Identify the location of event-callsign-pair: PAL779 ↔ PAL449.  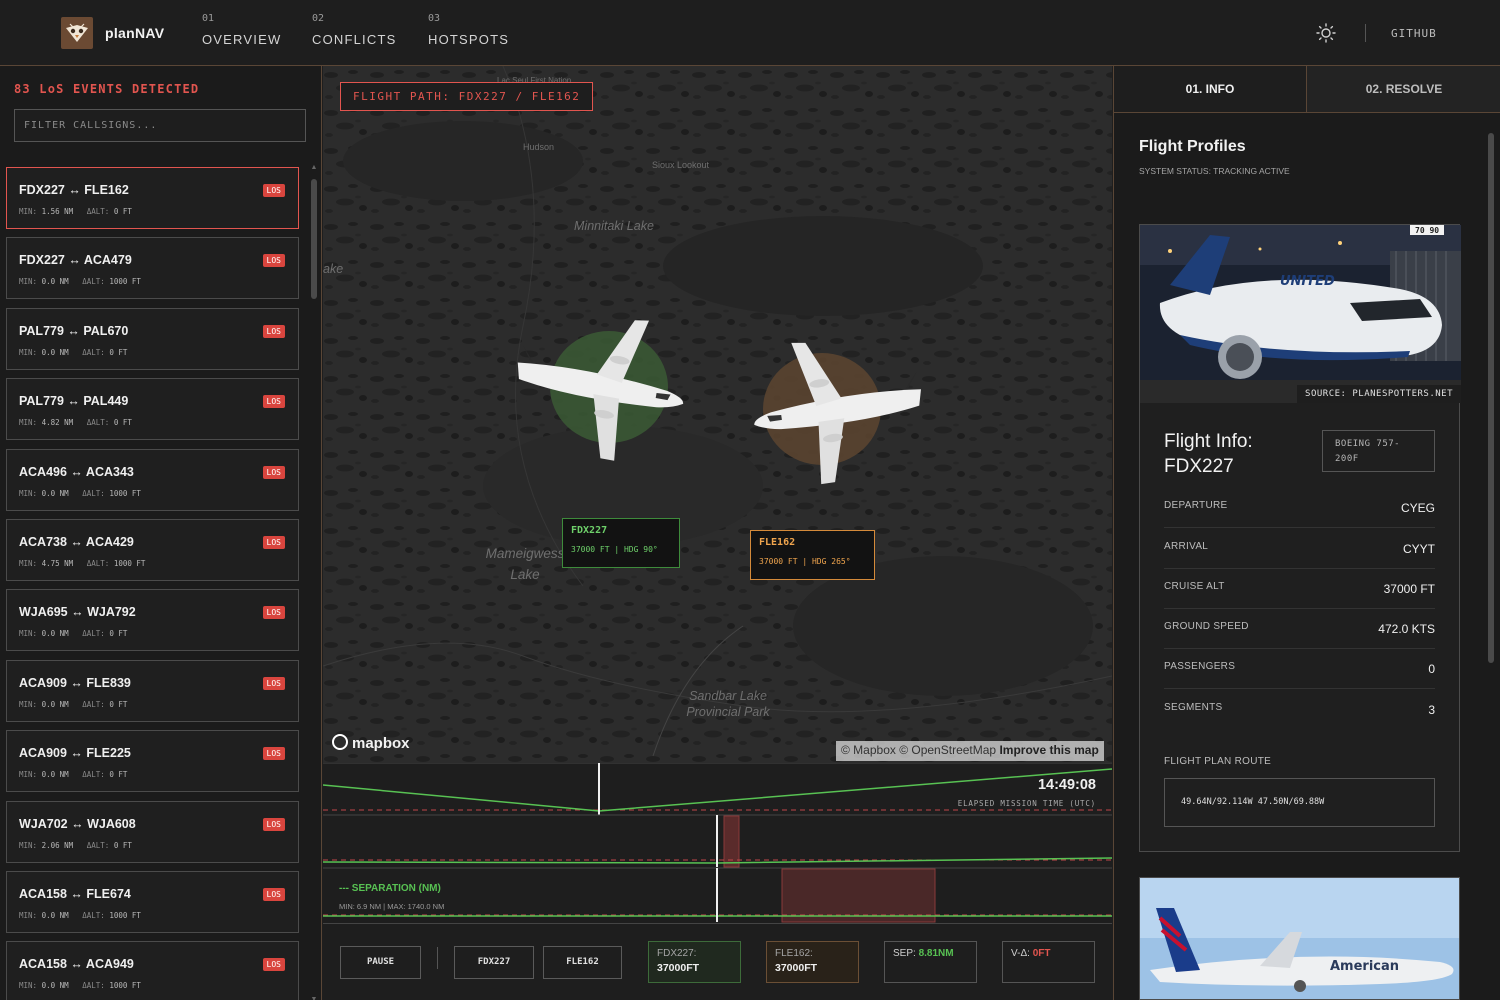
(74, 401).